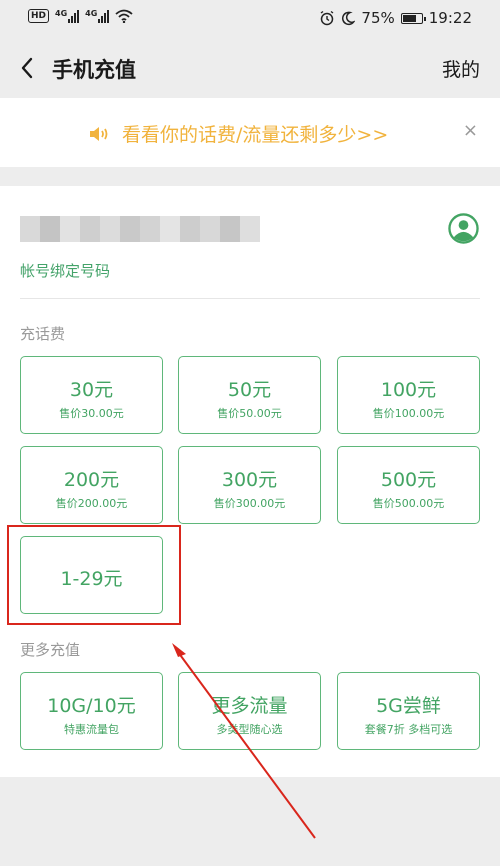 The width and height of the screenshot is (500, 866). I want to click on tile-title: 5G尝鲜, so click(408, 706).